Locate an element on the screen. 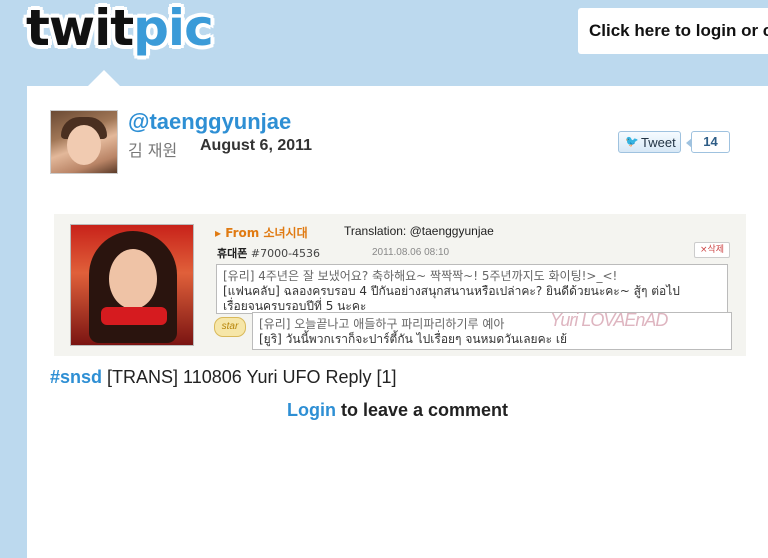 Image resolution: width=768 pixels, height=558 pixels. phone-id: #7000-4536 is located at coordinates (285, 253).